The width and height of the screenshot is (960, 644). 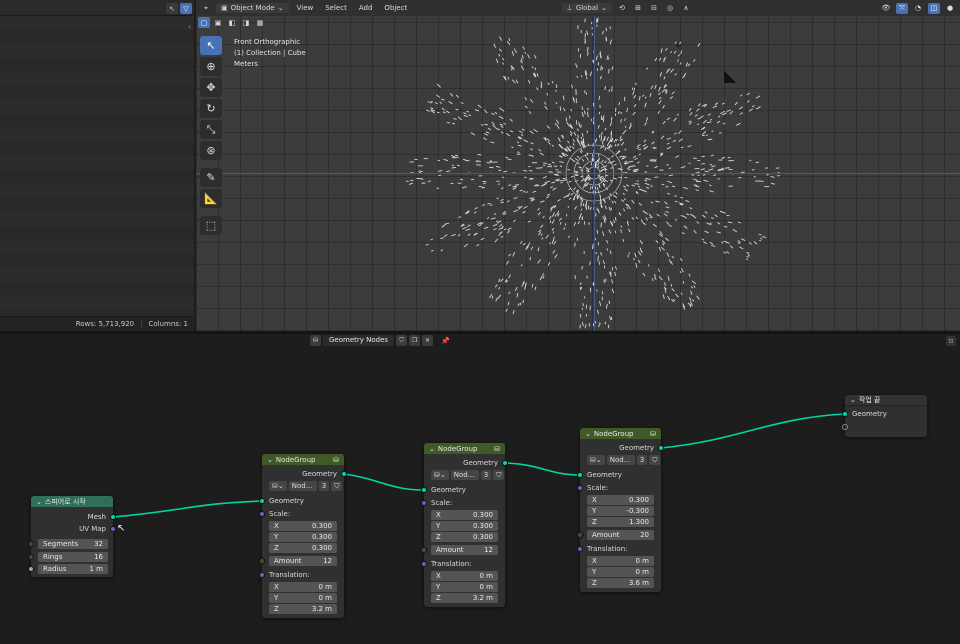 What do you see at coordinates (186, 8) in the screenshot?
I see `filter-icon: ▽` at bounding box center [186, 8].